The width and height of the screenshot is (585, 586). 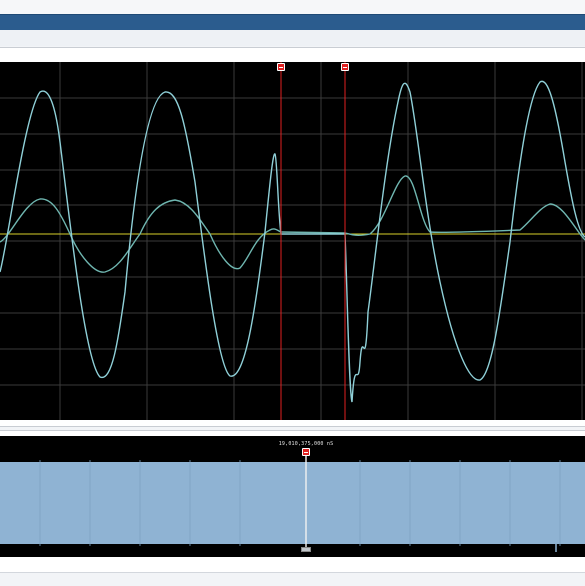 What do you see at coordinates (292, 38) in the screenshot?
I see `toolbar-area` at bounding box center [292, 38].